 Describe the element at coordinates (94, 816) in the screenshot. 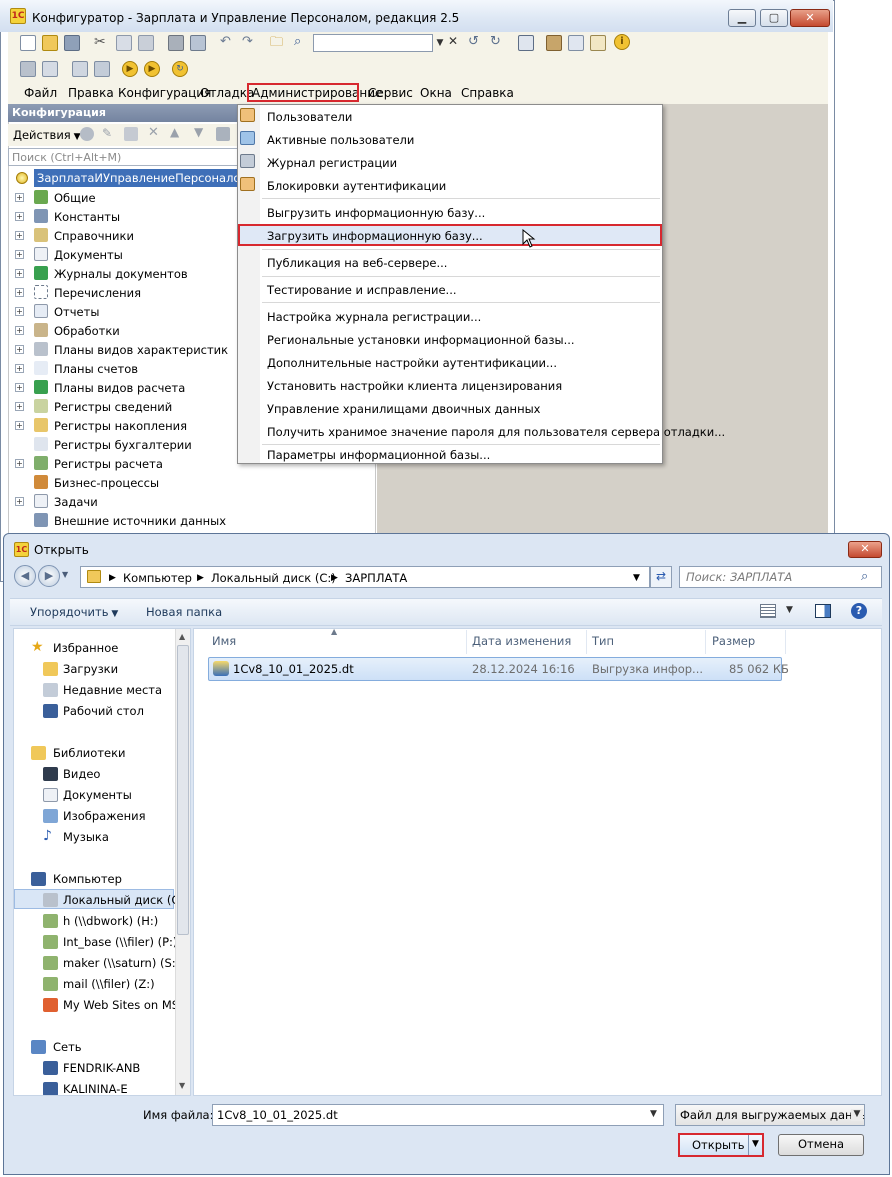

I see `nav-pictures: Изображения` at that location.